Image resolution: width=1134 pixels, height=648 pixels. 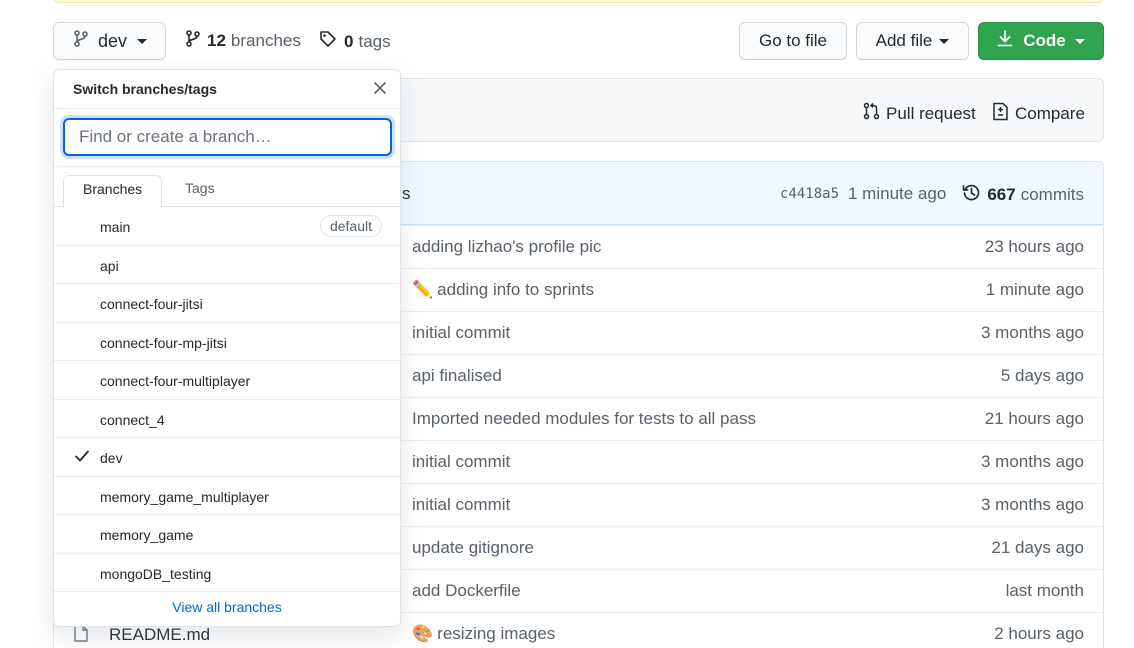 I want to click on commit-message: api finalised, so click(x=457, y=376).